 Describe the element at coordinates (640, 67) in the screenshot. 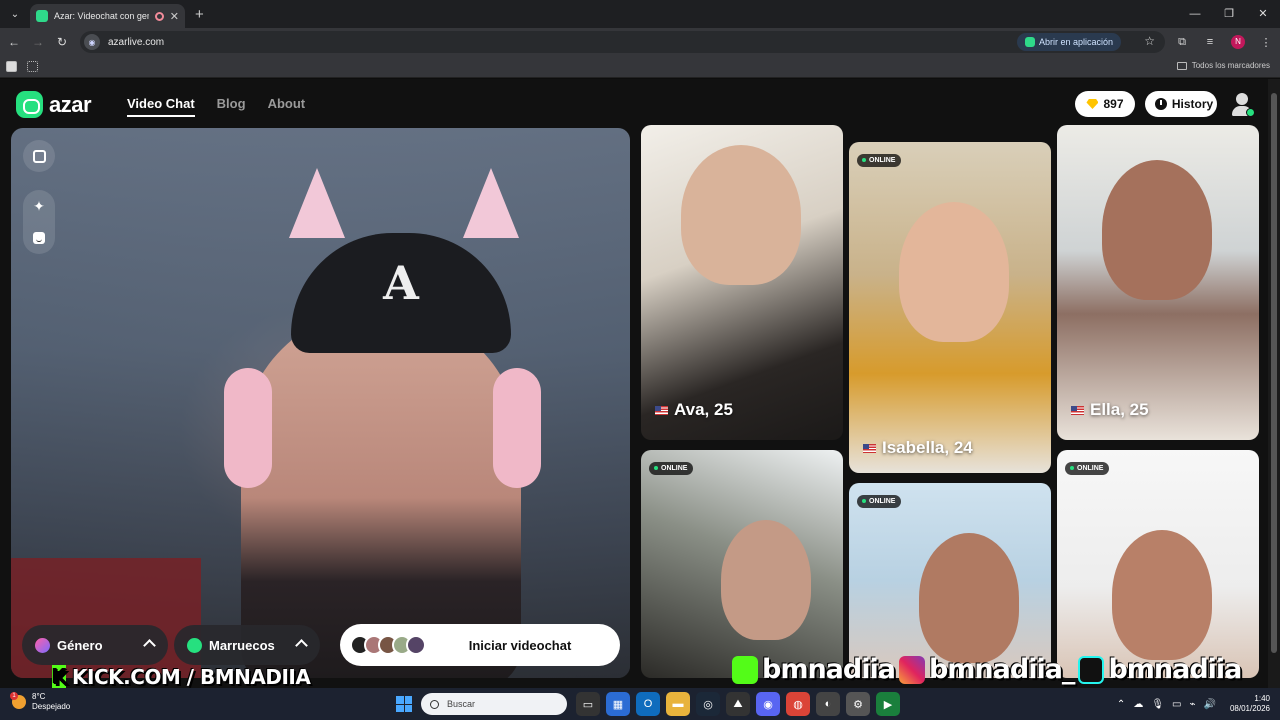

I see `bookmarks-bar: Todos los marcadores` at that location.